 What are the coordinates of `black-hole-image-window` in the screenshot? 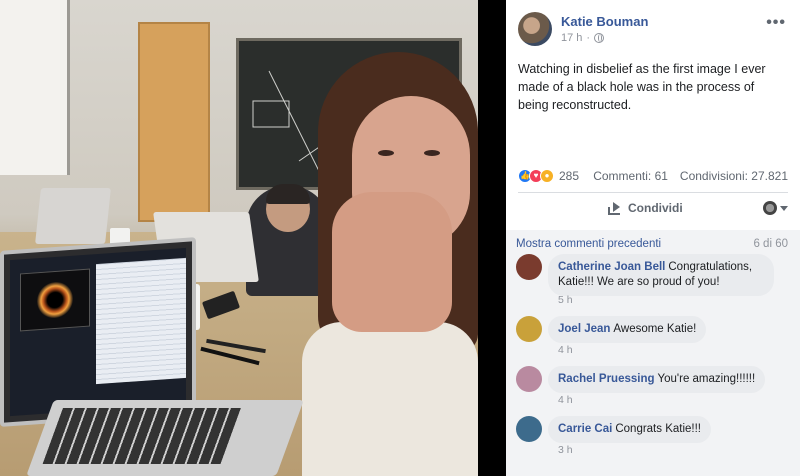 It's located at (55, 300).